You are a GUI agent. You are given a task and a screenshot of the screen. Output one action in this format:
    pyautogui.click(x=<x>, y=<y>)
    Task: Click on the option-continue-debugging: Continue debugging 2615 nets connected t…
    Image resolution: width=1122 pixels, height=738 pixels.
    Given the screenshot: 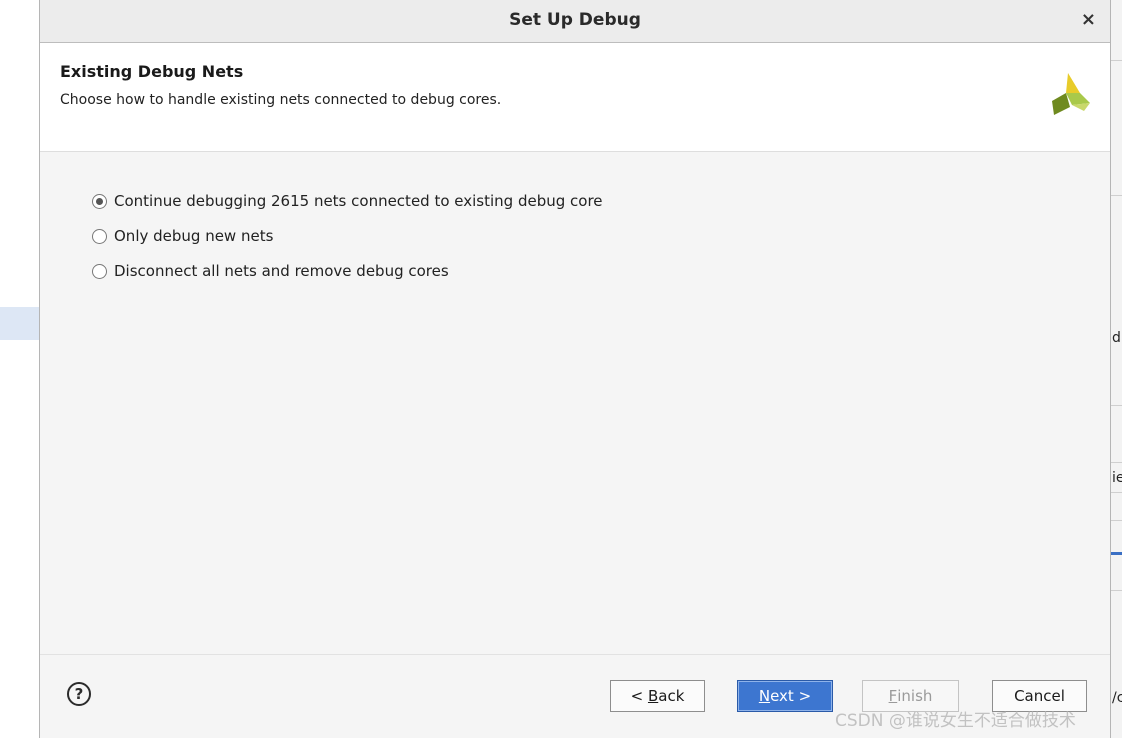 What is the action you would take?
    pyautogui.click(x=347, y=201)
    